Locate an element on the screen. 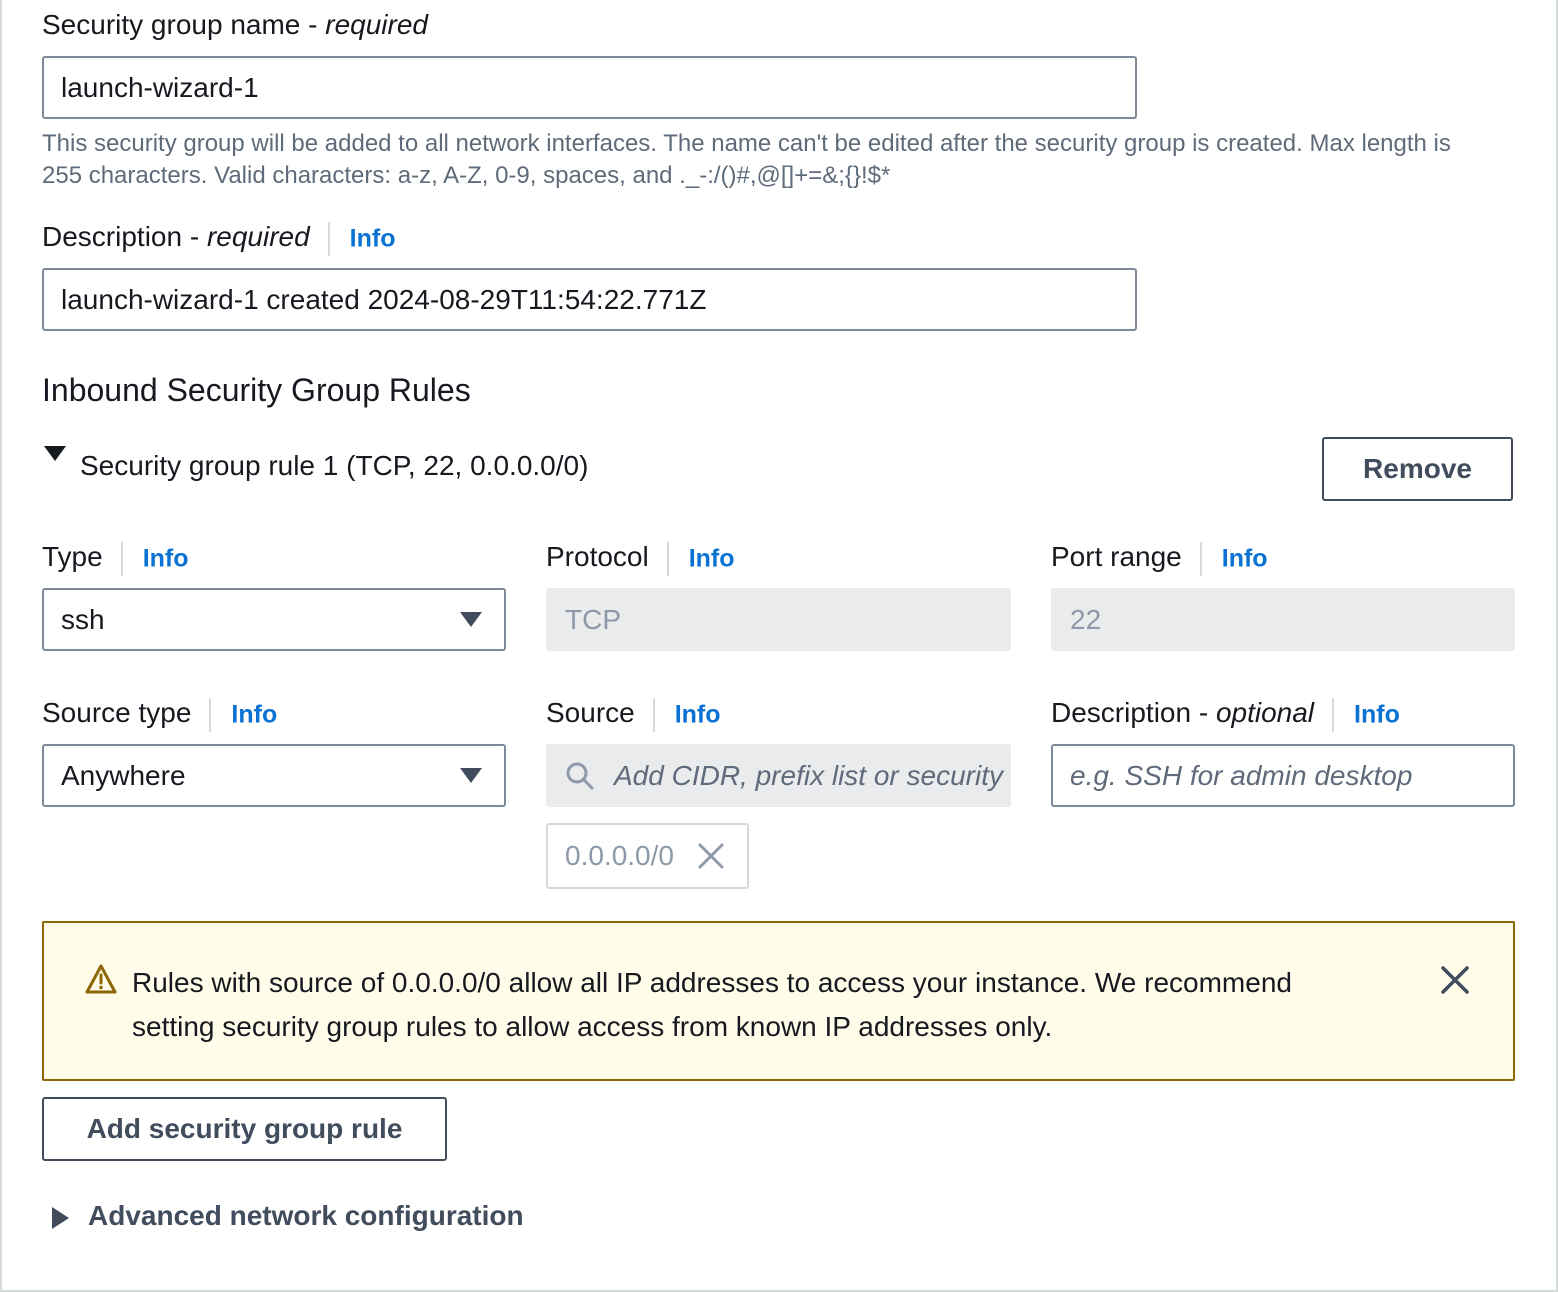 This screenshot has height=1292, width=1558. port-range-info-link: Info is located at coordinates (1245, 559).